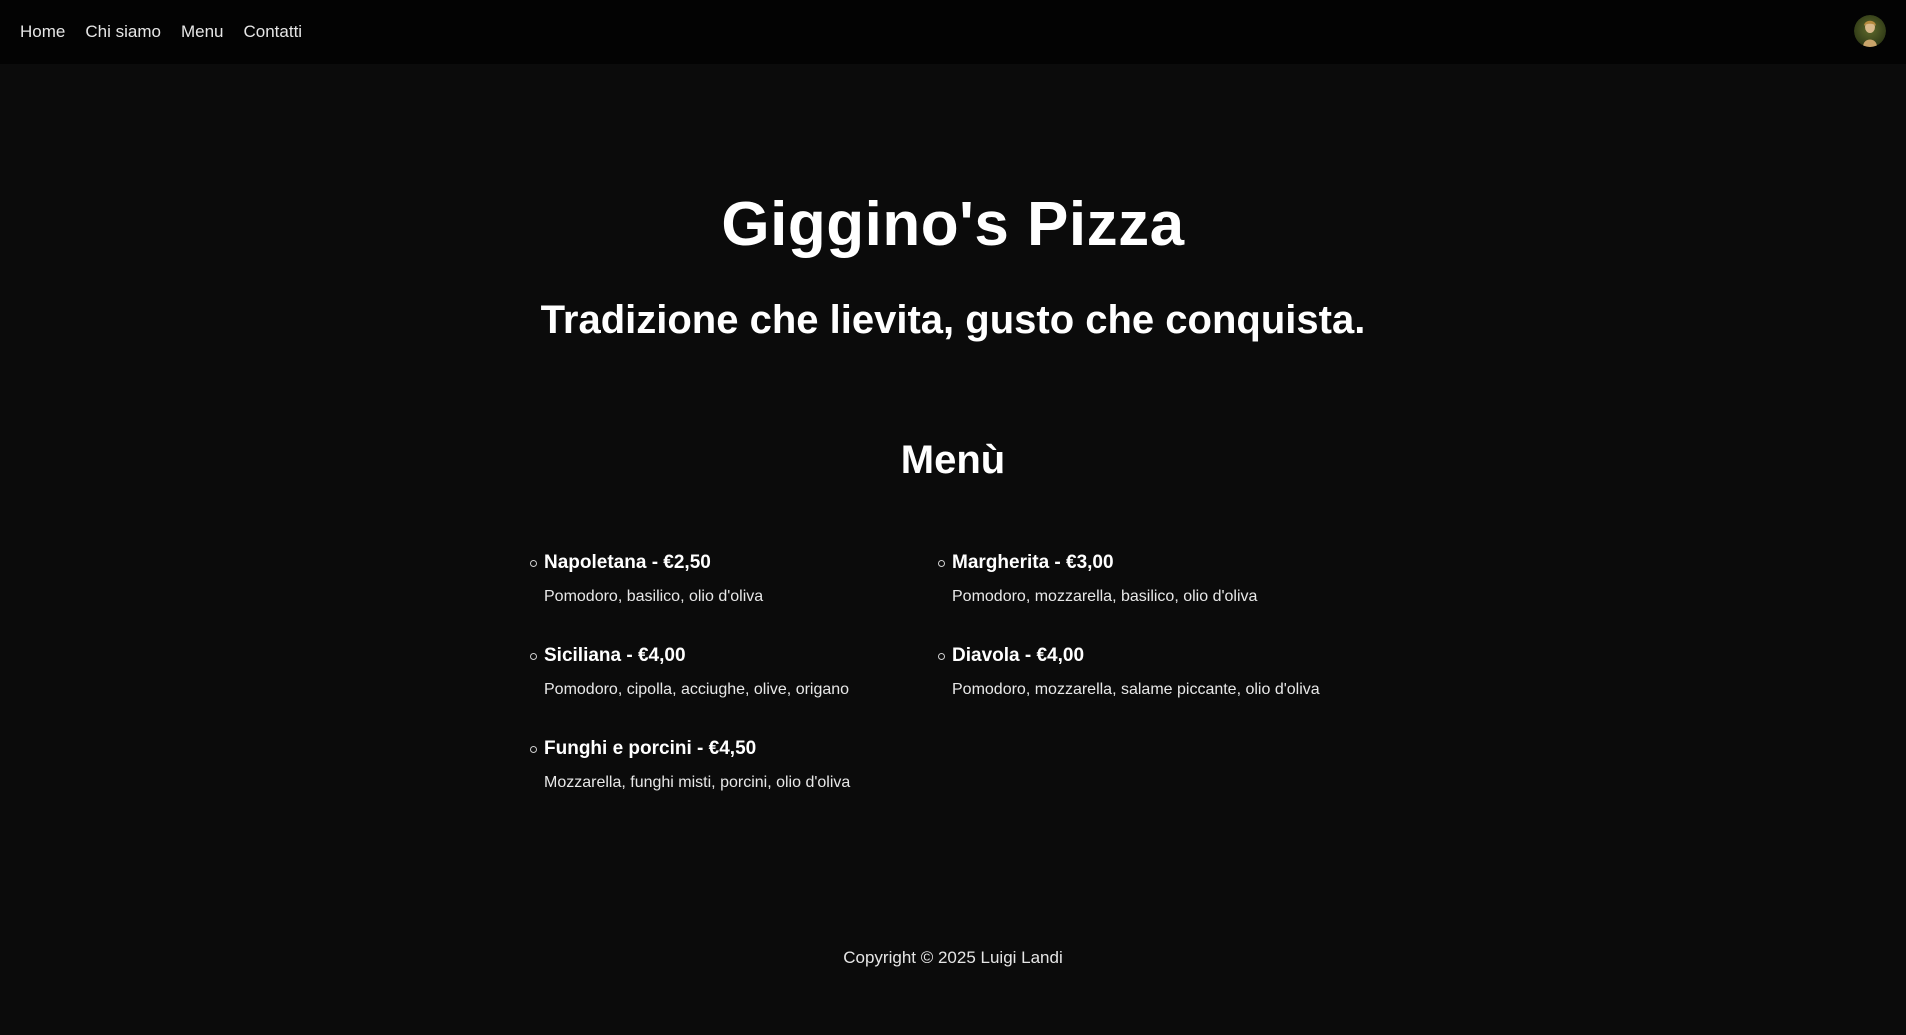 The height and width of the screenshot is (1035, 1906). Describe the element at coordinates (171, 32) in the screenshot. I see `nav-links: Home Chi siamo Menu Contatti` at that location.